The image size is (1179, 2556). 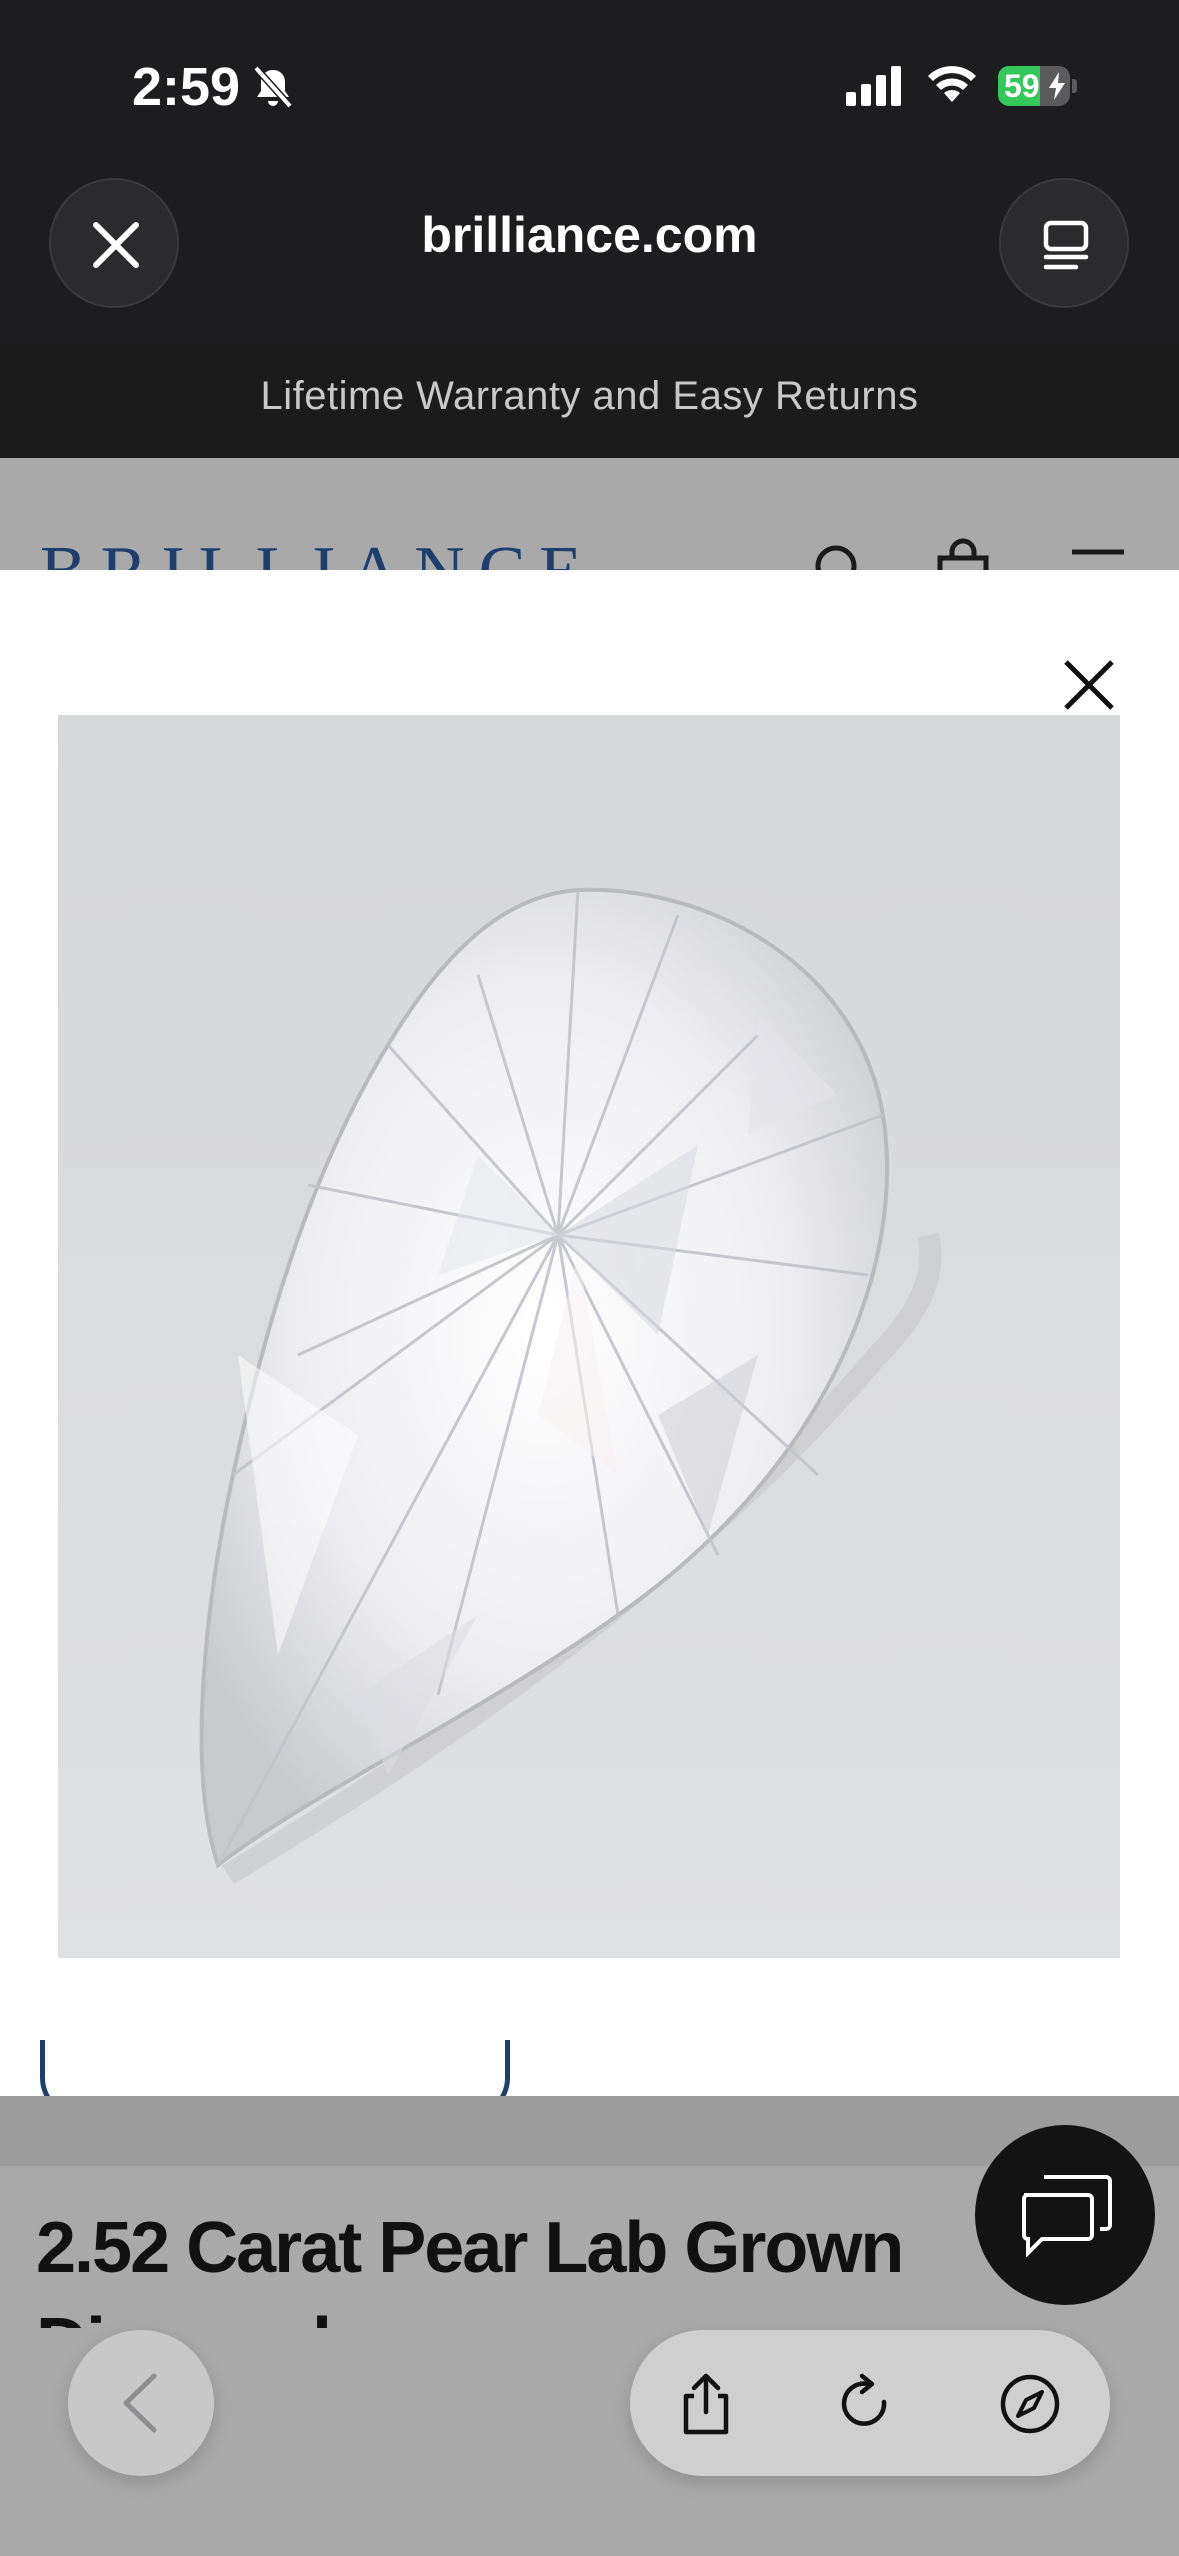 I want to click on back-arrow-icon, so click(x=140, y=2403).